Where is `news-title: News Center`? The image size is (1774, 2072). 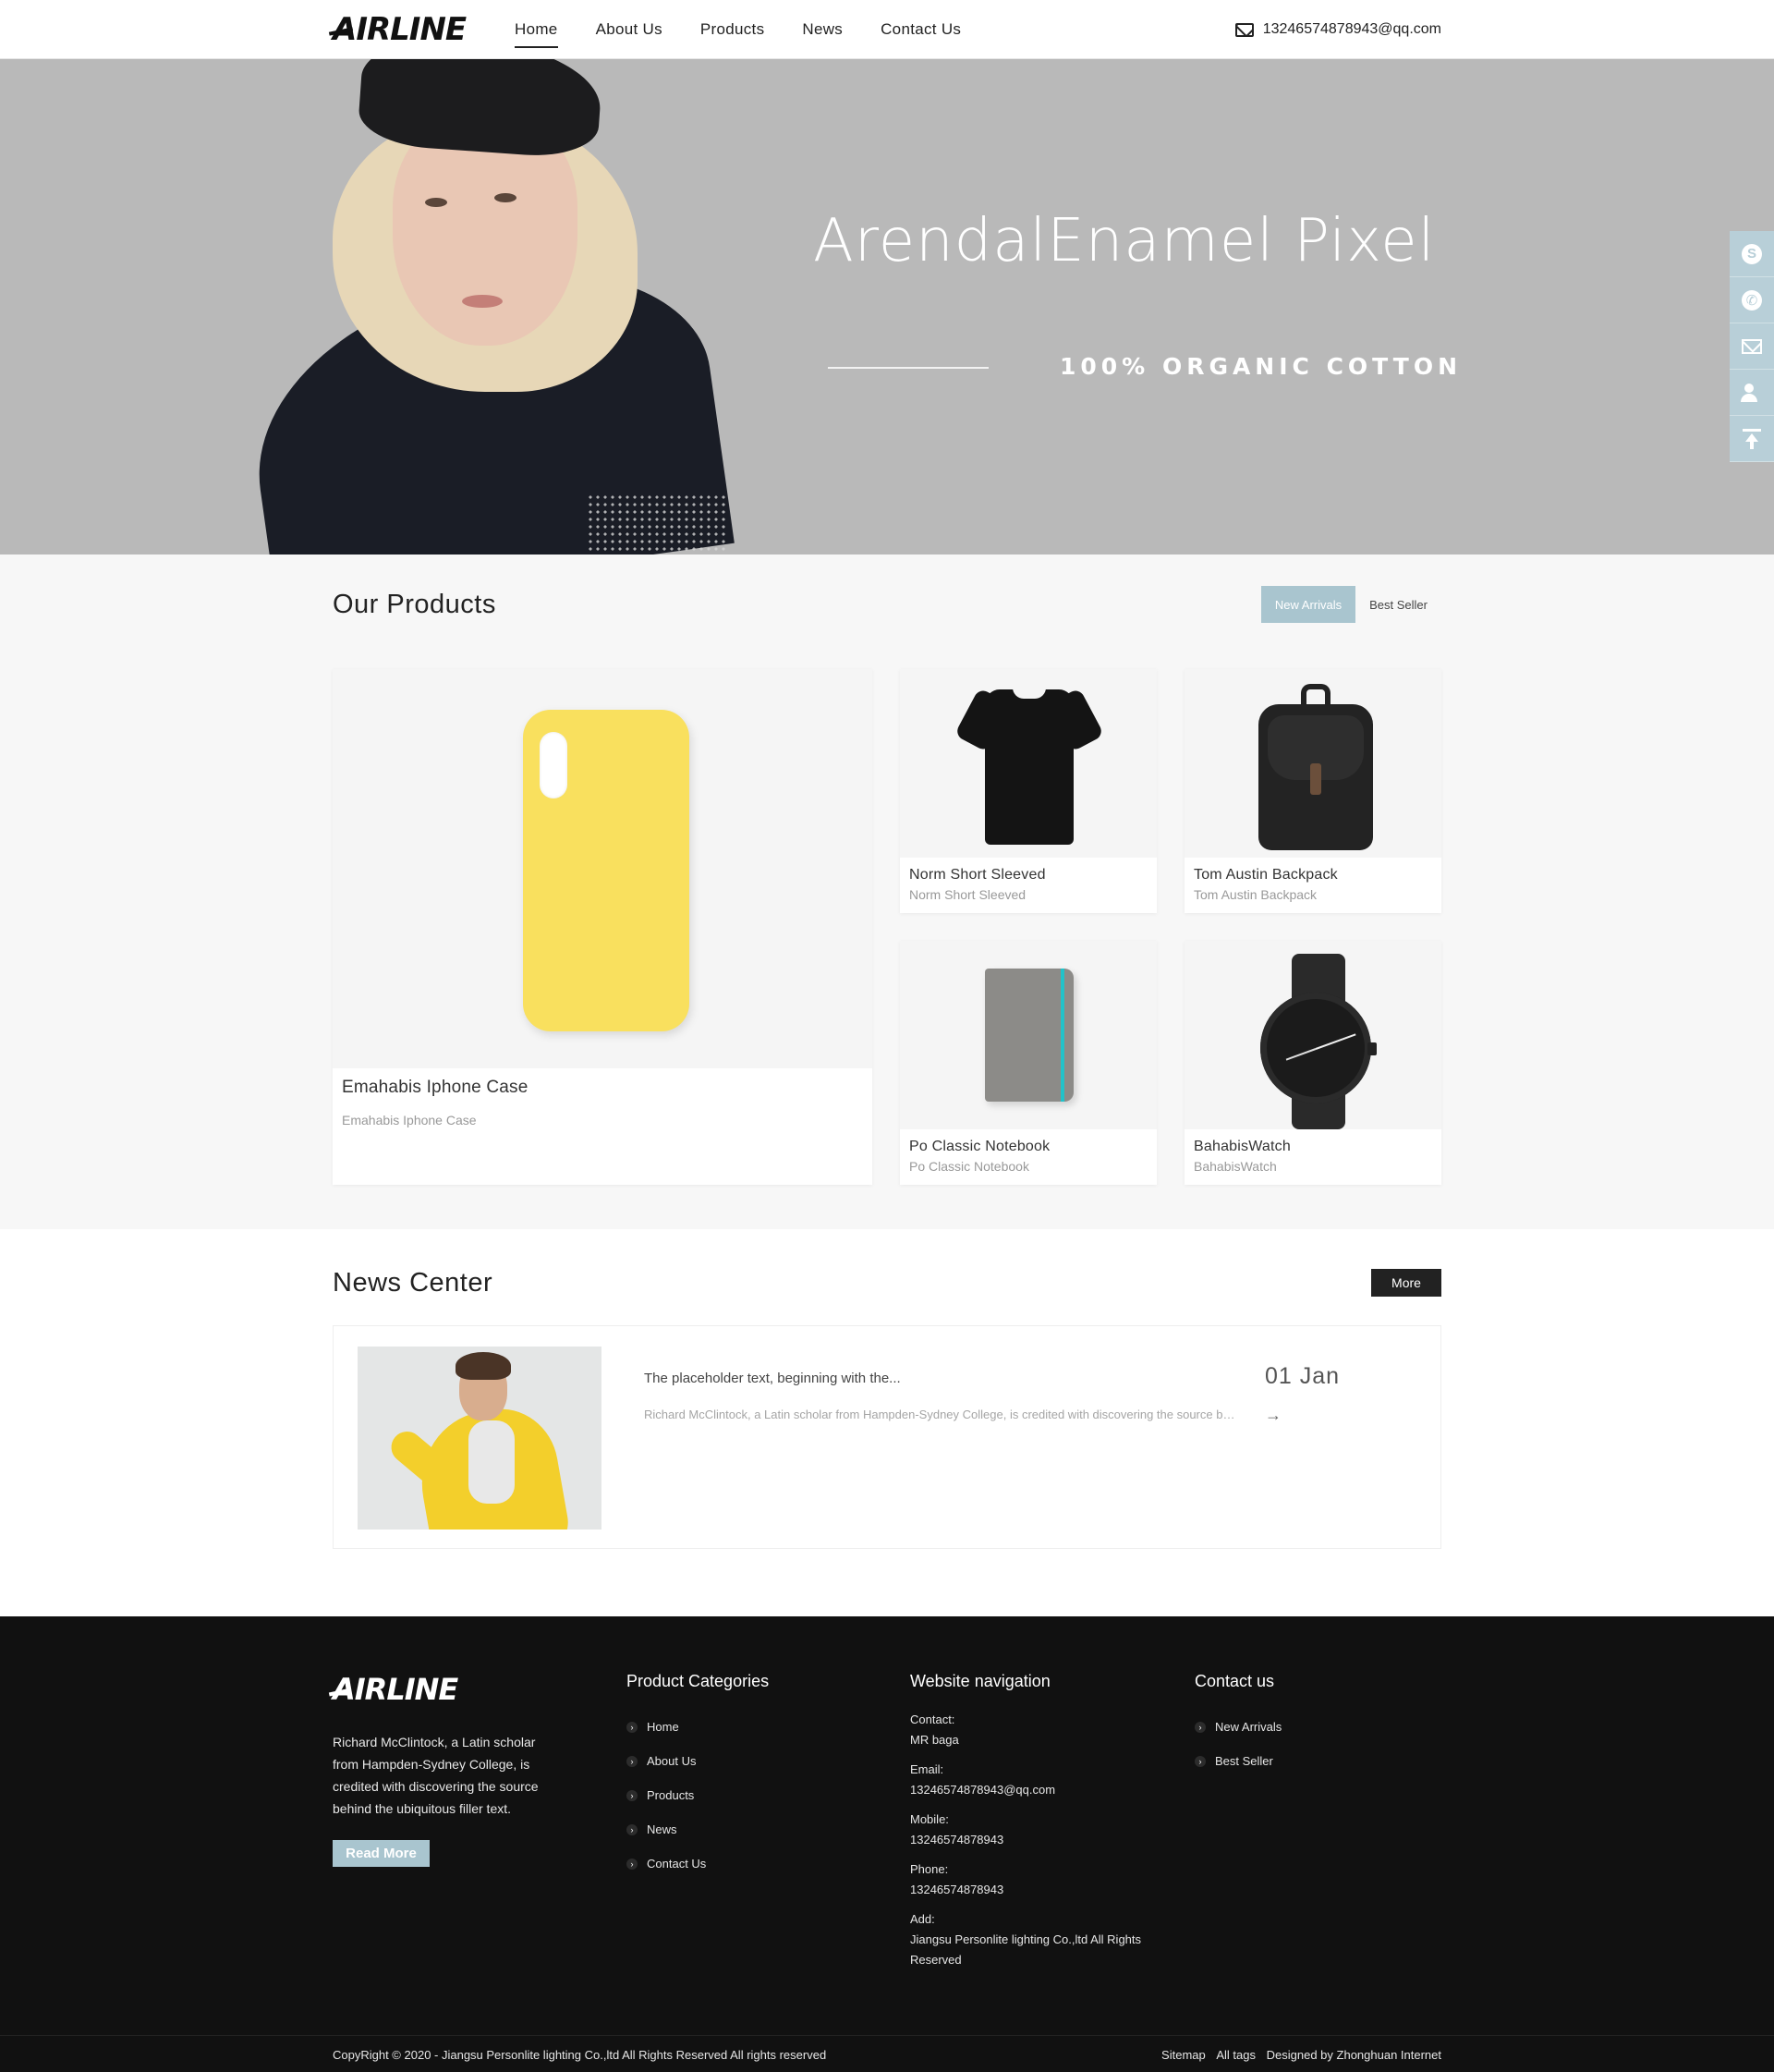
news-title: News Center is located at coordinates (413, 1282).